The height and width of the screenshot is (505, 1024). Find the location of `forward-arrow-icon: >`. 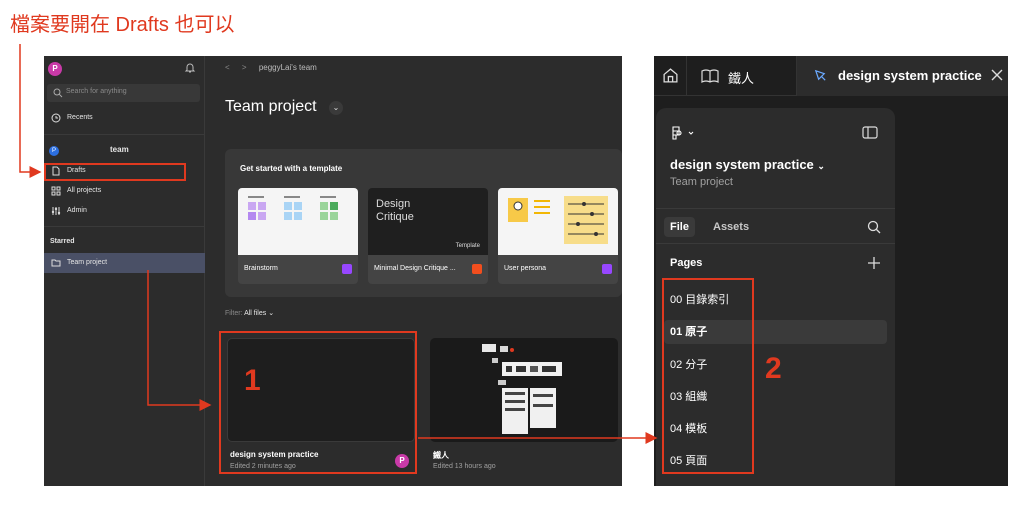

forward-arrow-icon: > is located at coordinates (244, 67).